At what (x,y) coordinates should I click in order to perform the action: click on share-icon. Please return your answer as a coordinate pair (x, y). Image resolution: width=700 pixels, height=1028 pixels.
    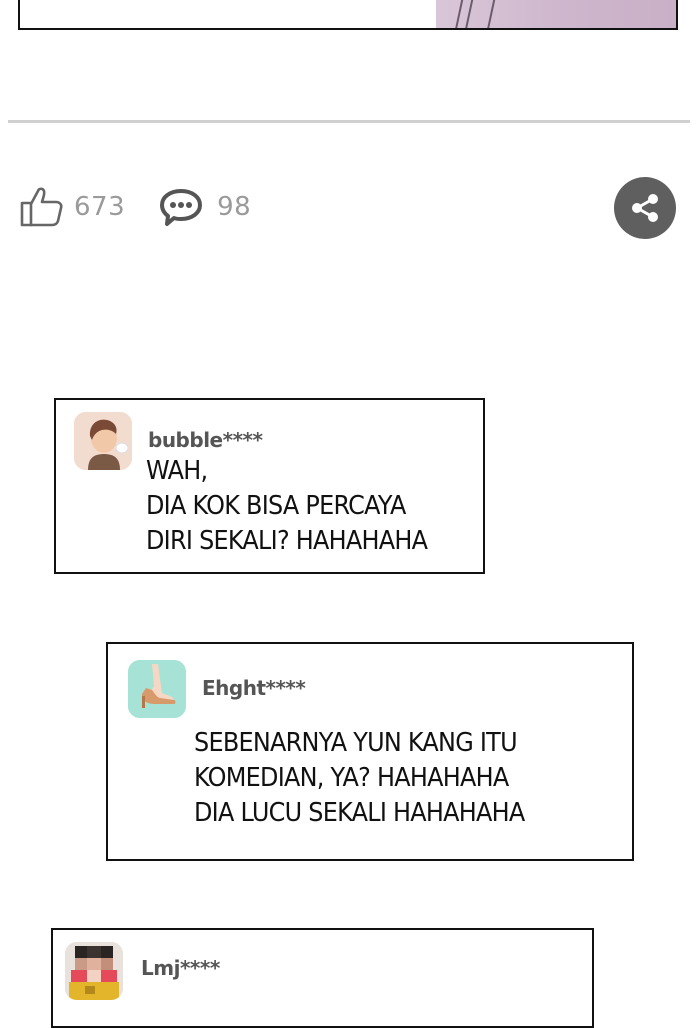
    Looking at the image, I should click on (645, 208).